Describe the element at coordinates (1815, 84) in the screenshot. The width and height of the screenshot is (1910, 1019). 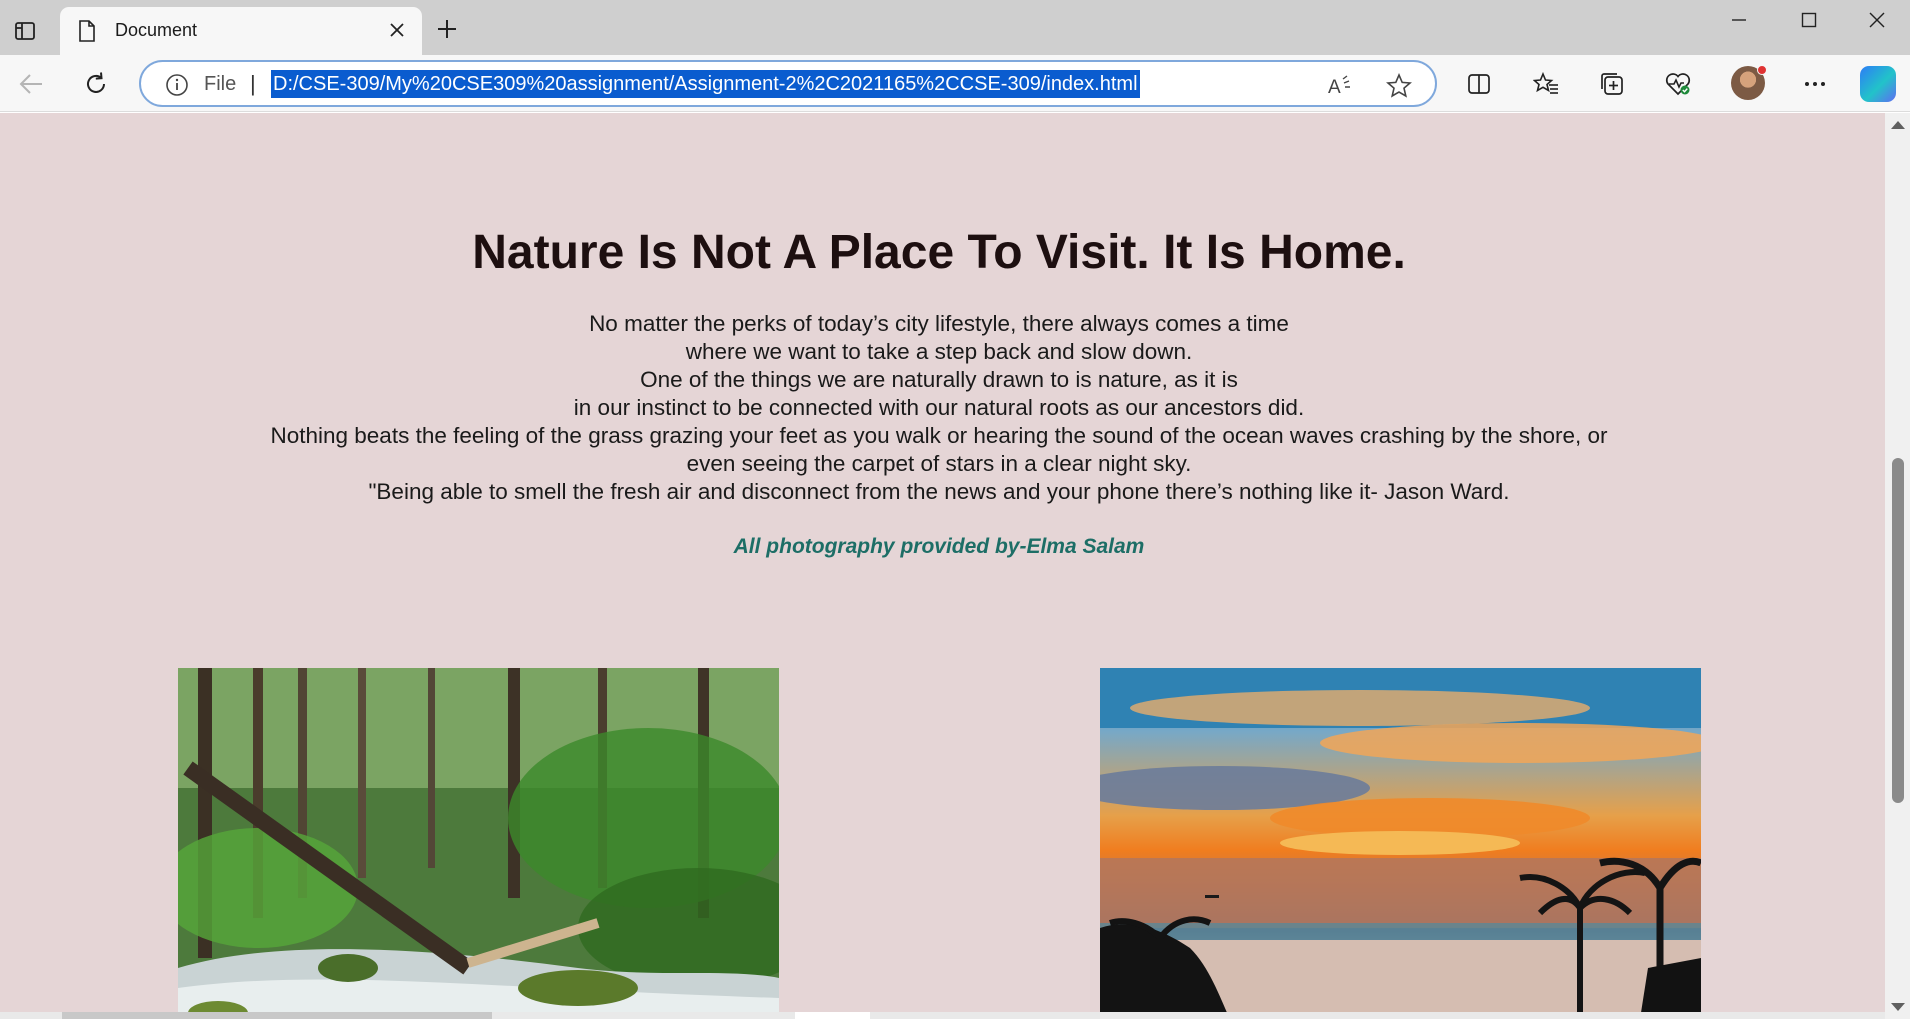
I see `more-icon` at that location.